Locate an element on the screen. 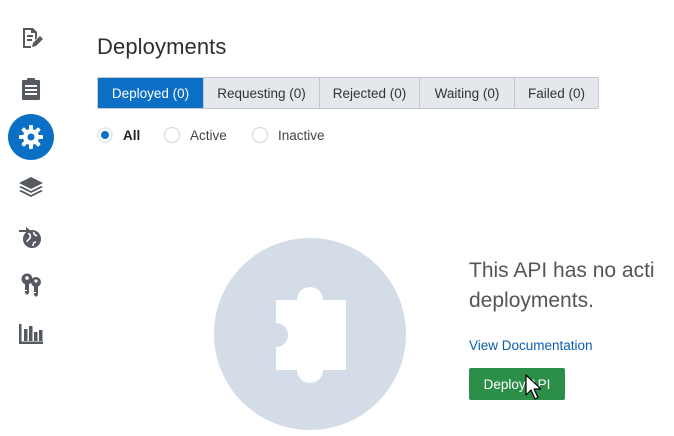 This screenshot has height=436, width=674. sidebar-item-analytics is located at coordinates (31, 334).